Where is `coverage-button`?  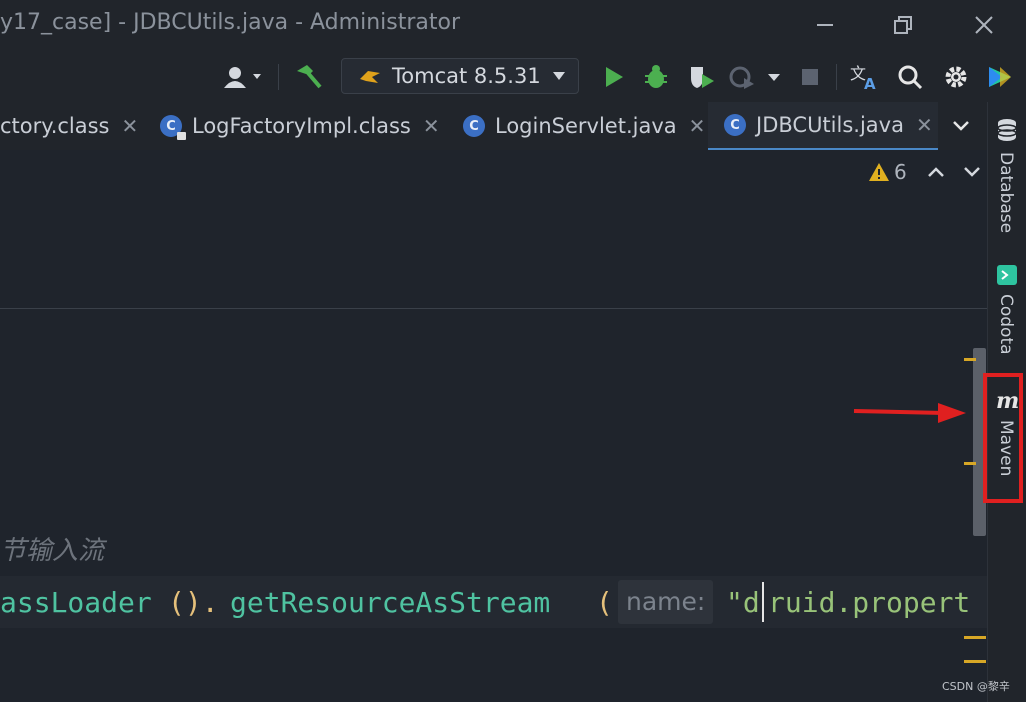
coverage-button is located at coordinates (702, 77).